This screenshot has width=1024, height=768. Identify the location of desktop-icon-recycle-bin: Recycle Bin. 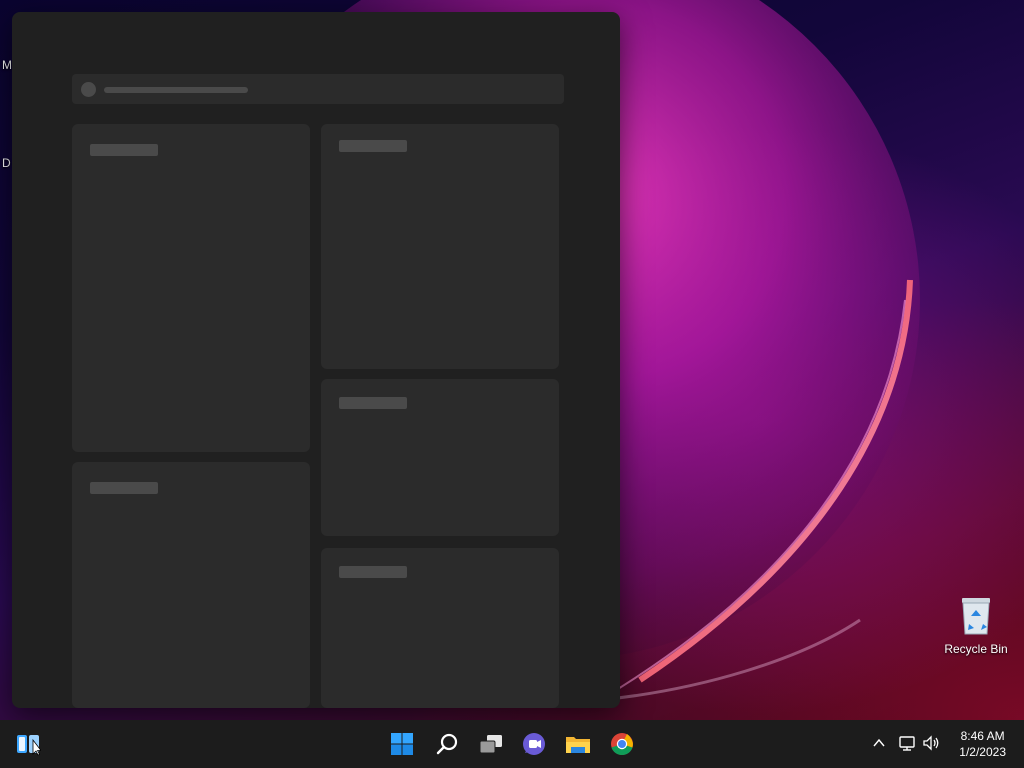
(976, 626).